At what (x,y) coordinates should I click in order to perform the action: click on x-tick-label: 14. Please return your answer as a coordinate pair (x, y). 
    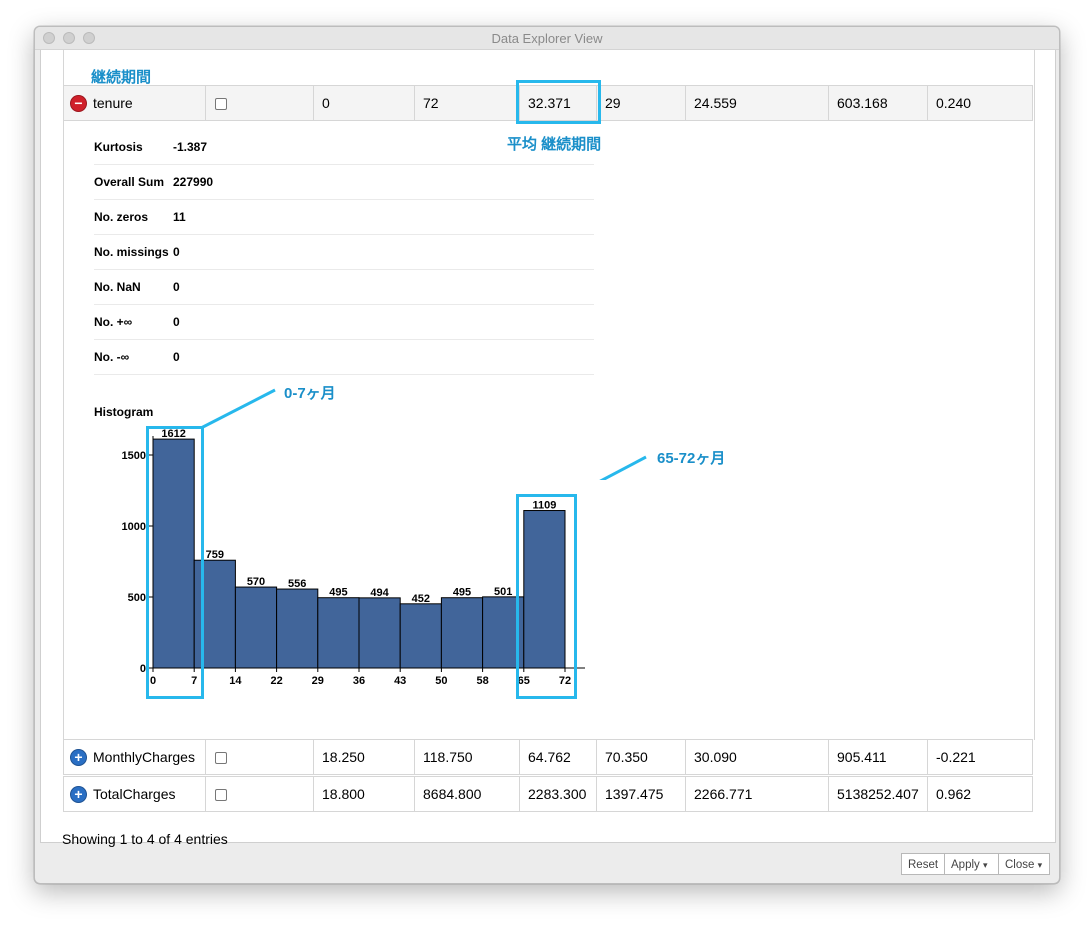
    Looking at the image, I should click on (235, 681).